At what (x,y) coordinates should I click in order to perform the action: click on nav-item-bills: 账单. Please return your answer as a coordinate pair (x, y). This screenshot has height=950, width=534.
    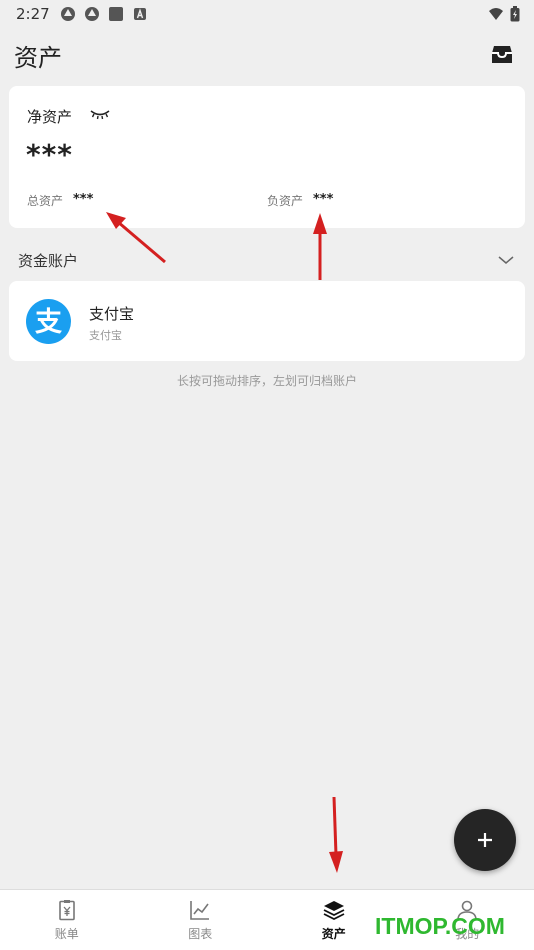
    Looking at the image, I should click on (67, 920).